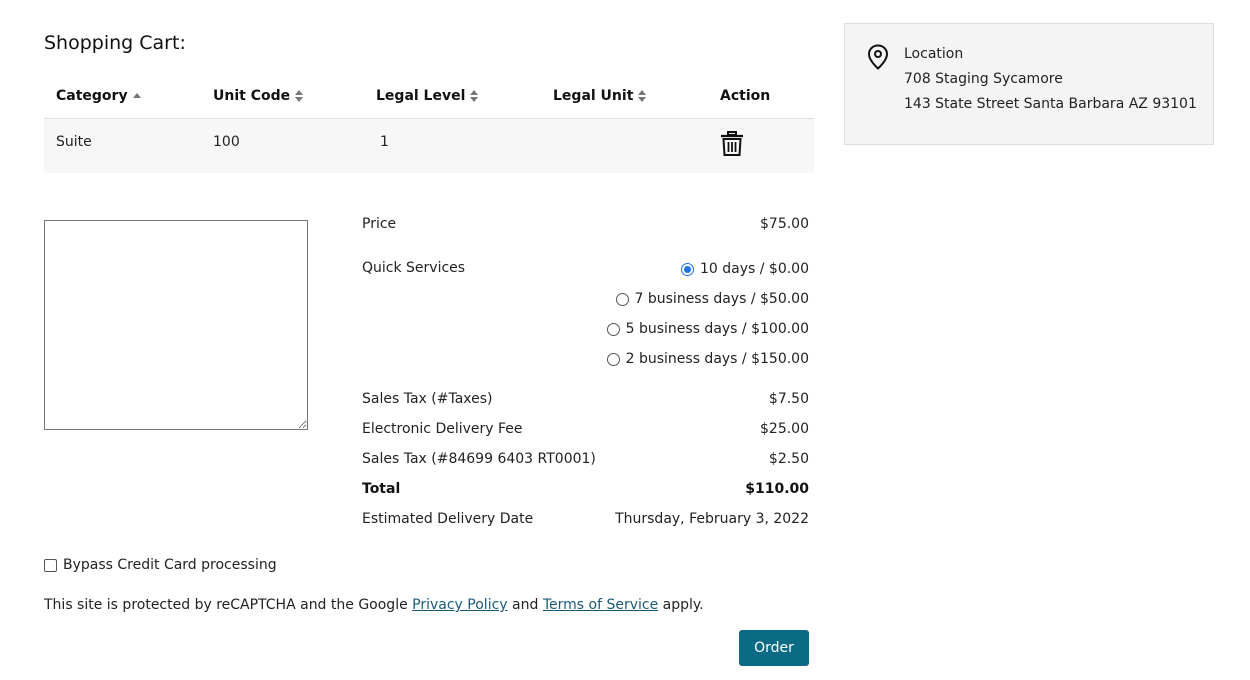  I want to click on quick-services-label: Quick Services, so click(414, 268).